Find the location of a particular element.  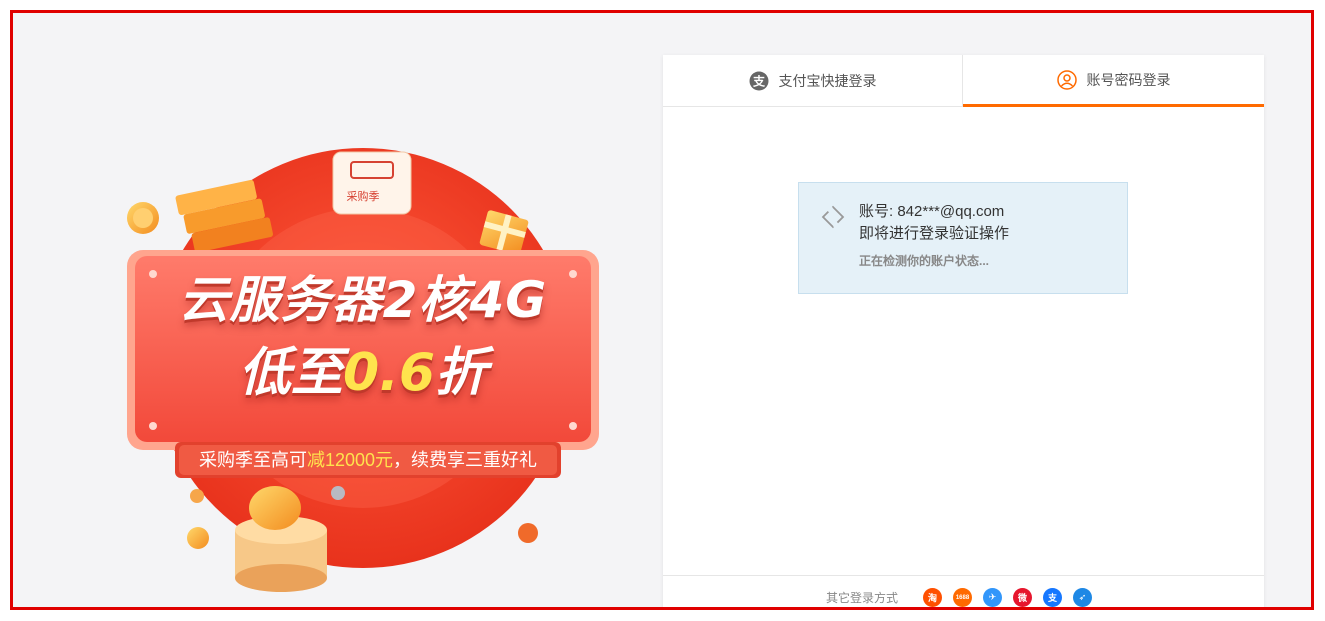

dingtalk-icon: ✈ is located at coordinates (992, 597).